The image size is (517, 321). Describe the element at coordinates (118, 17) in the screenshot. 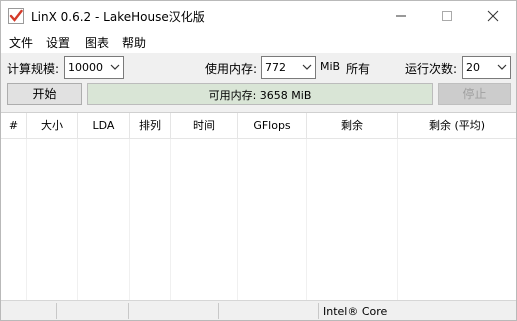

I see `window-title: LinX 0.6.2 - LakeHouse汉化版` at that location.